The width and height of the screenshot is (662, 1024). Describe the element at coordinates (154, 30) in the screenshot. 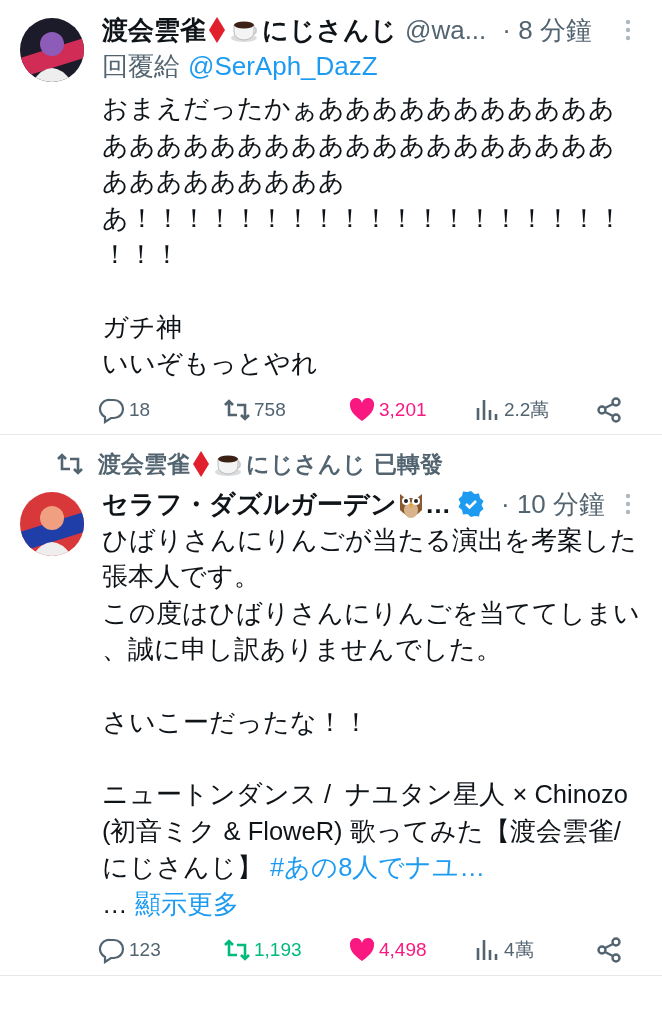

I see `display-name: 渡会雲雀` at that location.